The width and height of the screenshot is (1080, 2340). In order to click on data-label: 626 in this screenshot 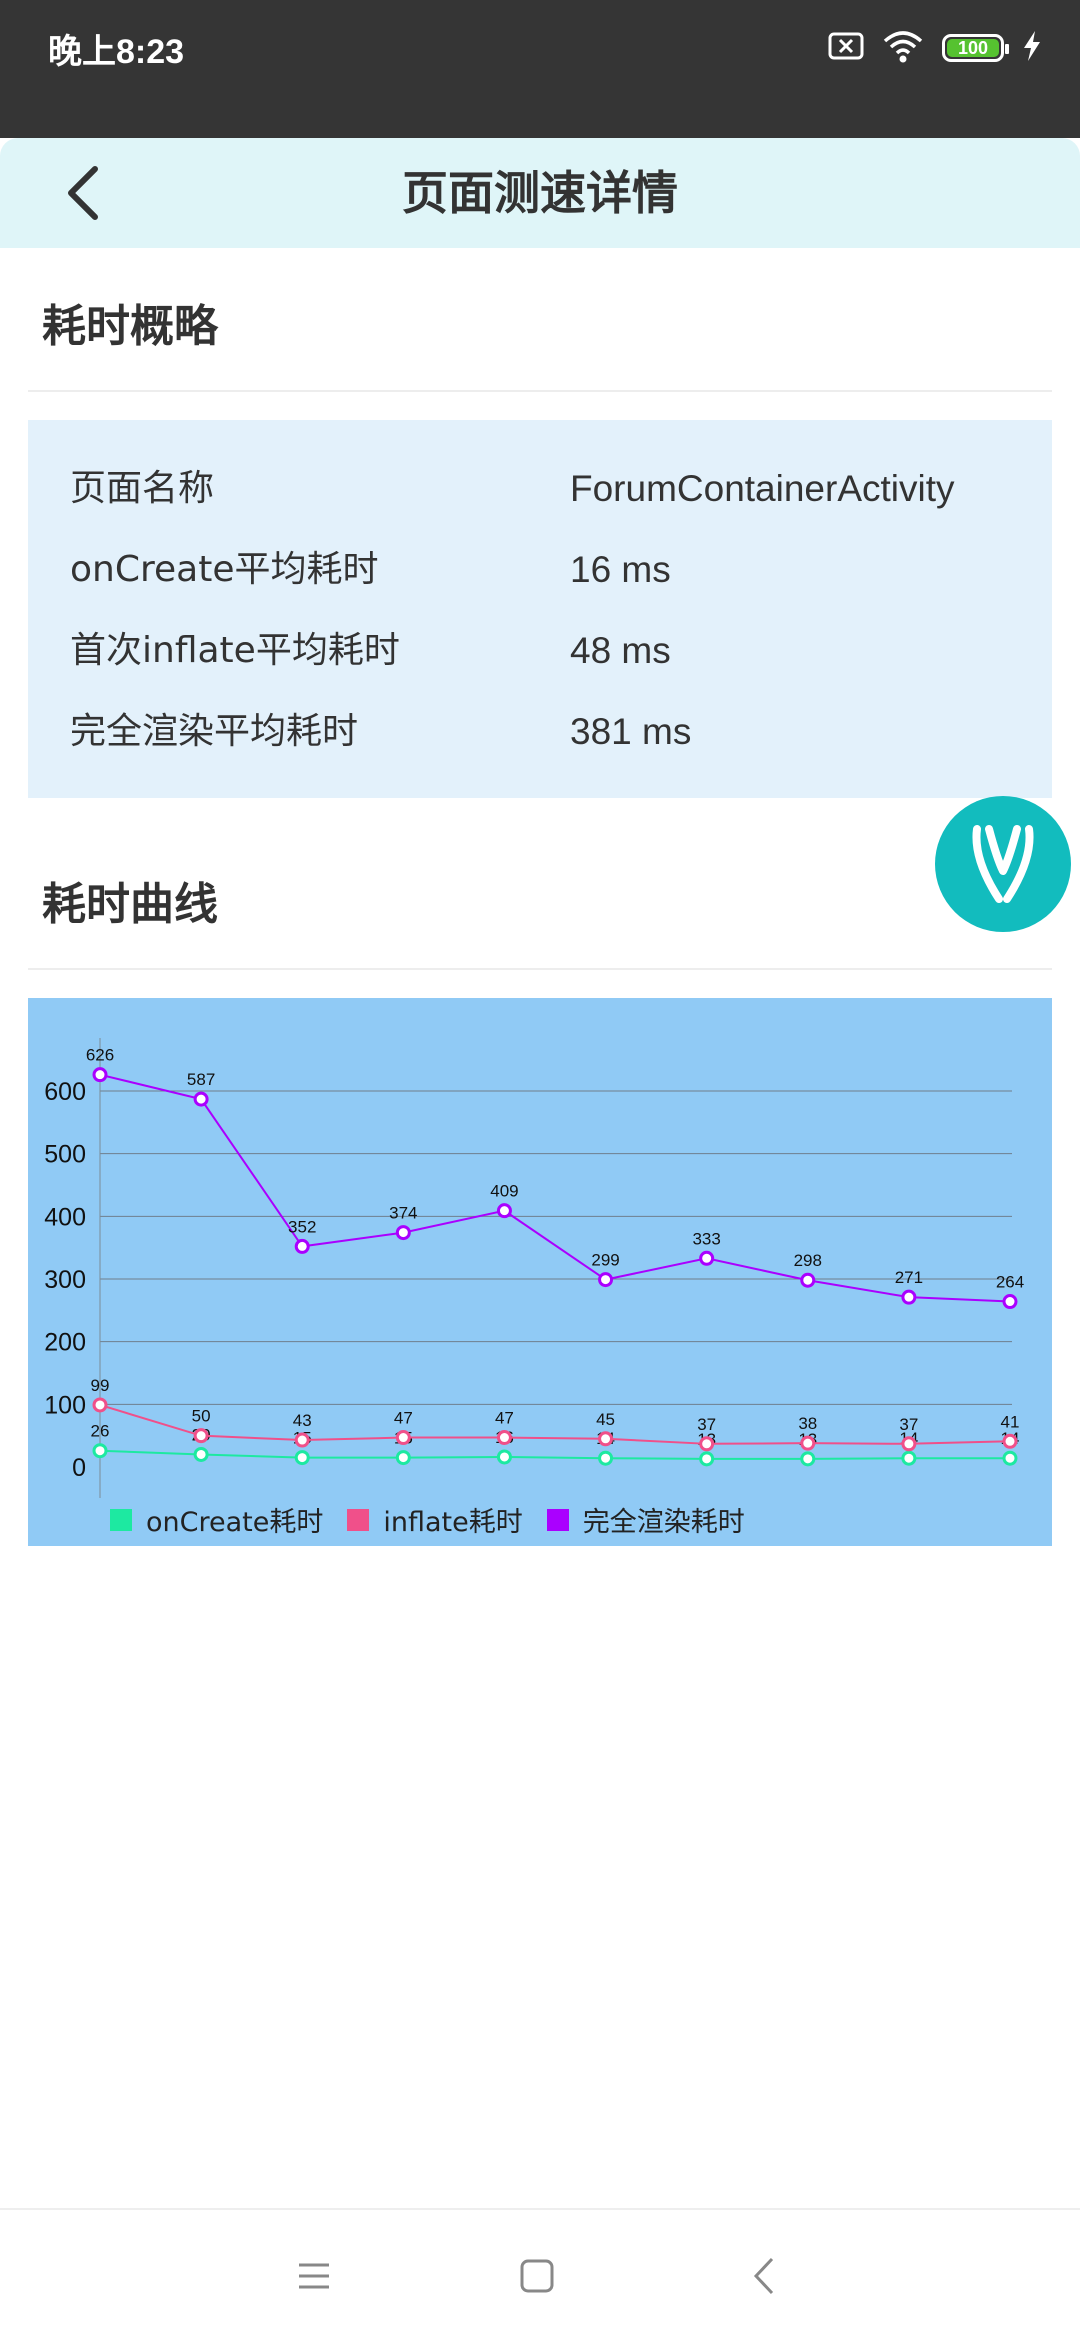, I will do `click(100, 1055)`.